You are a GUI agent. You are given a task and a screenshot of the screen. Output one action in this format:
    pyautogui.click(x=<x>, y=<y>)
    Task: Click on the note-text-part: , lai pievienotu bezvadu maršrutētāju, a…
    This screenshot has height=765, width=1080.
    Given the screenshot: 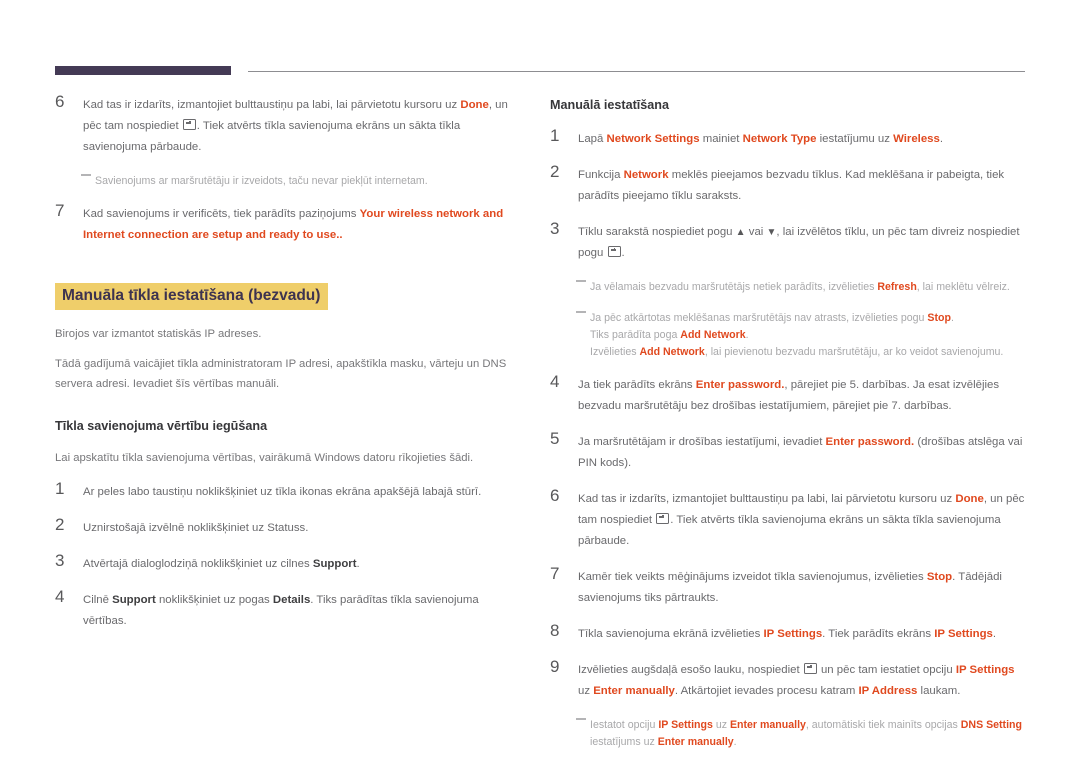 What is the action you would take?
    pyautogui.click(x=854, y=352)
    